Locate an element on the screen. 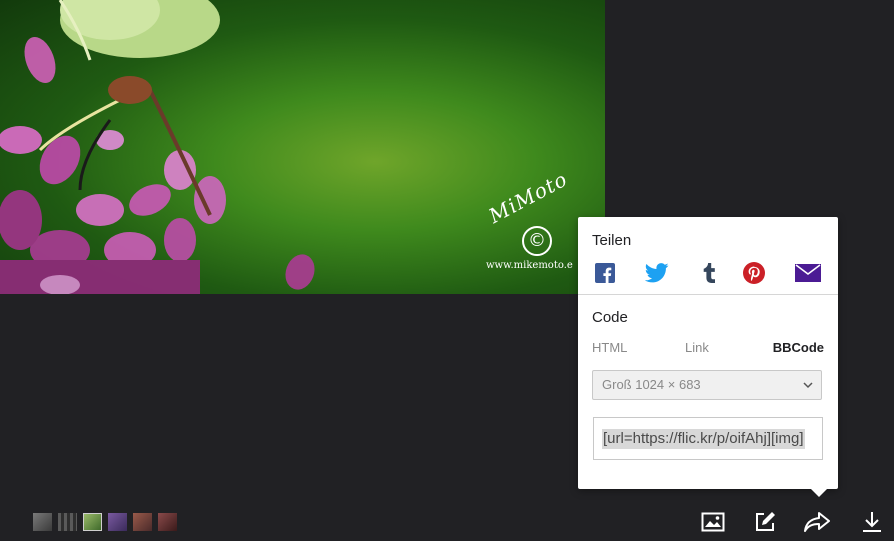 The width and height of the screenshot is (894, 541). mail-icon is located at coordinates (808, 273).